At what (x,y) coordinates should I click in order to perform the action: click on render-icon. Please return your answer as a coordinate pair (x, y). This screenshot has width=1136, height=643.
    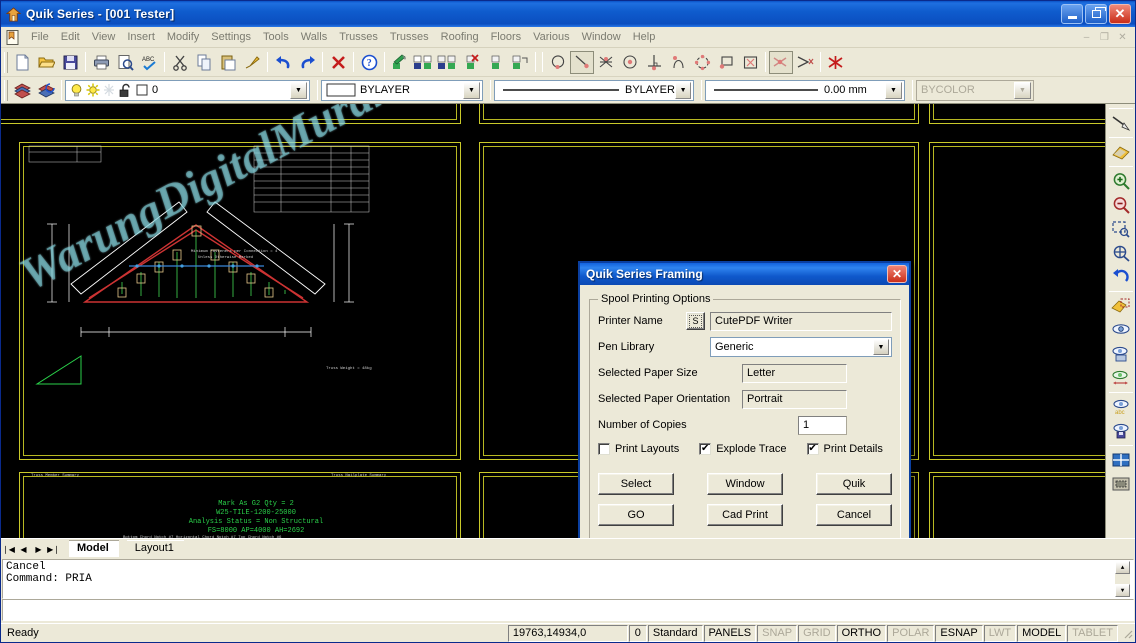
    Looking at the image, I should click on (1121, 306).